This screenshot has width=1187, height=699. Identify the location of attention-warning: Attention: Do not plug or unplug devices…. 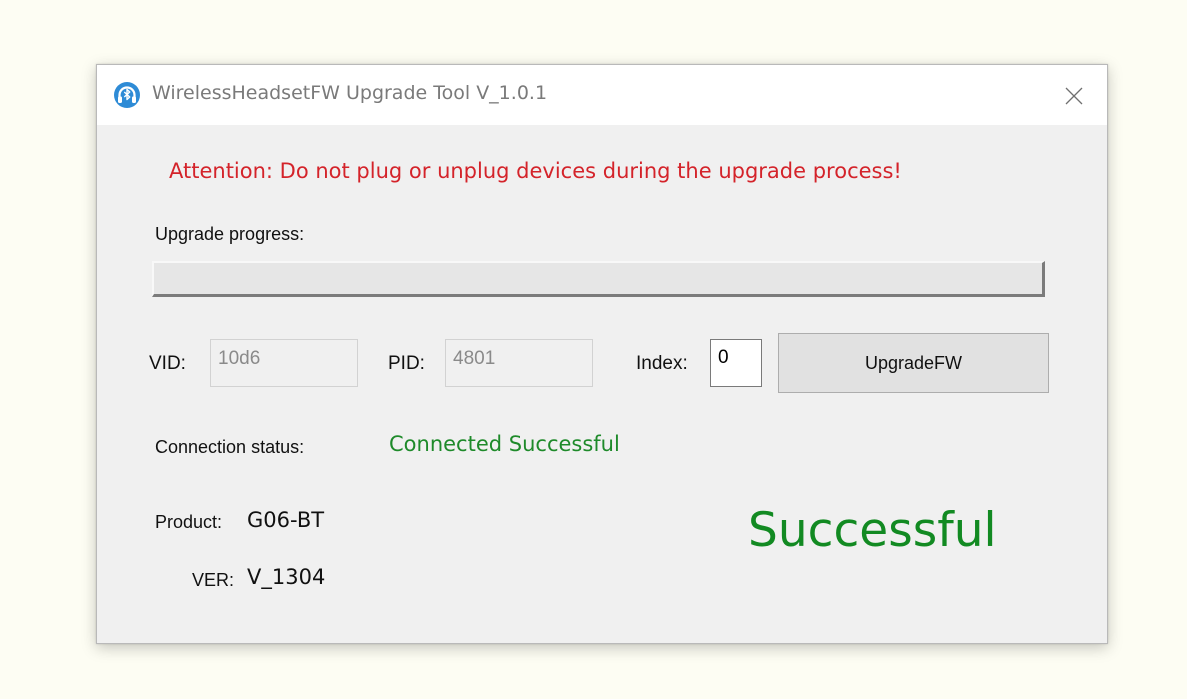
(535, 171).